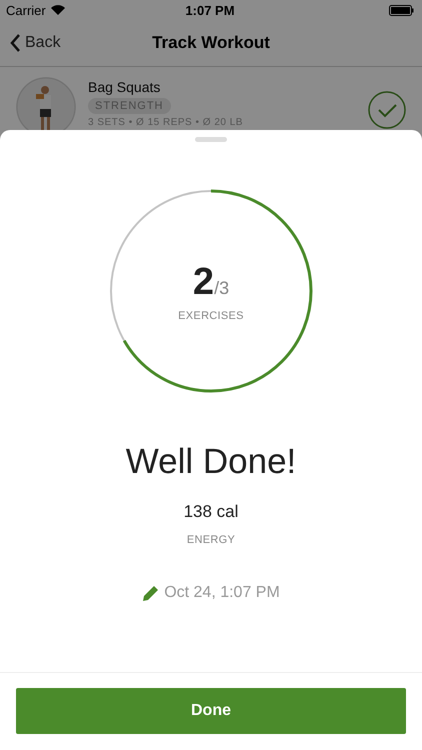  What do you see at coordinates (222, 593) in the screenshot?
I see `workout-date: Oct 24, 1:07 PM` at bounding box center [222, 593].